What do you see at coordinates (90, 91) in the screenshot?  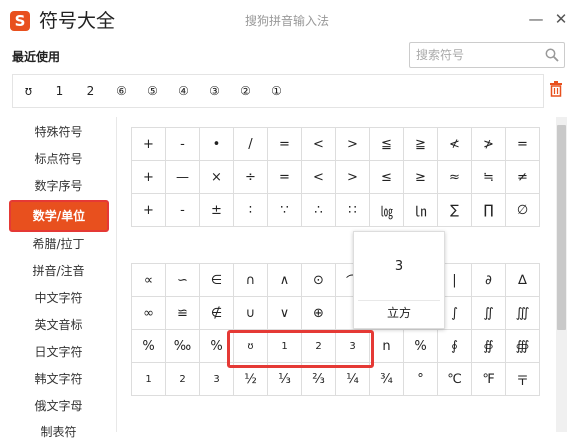 I see `recent-symbol: 2` at bounding box center [90, 91].